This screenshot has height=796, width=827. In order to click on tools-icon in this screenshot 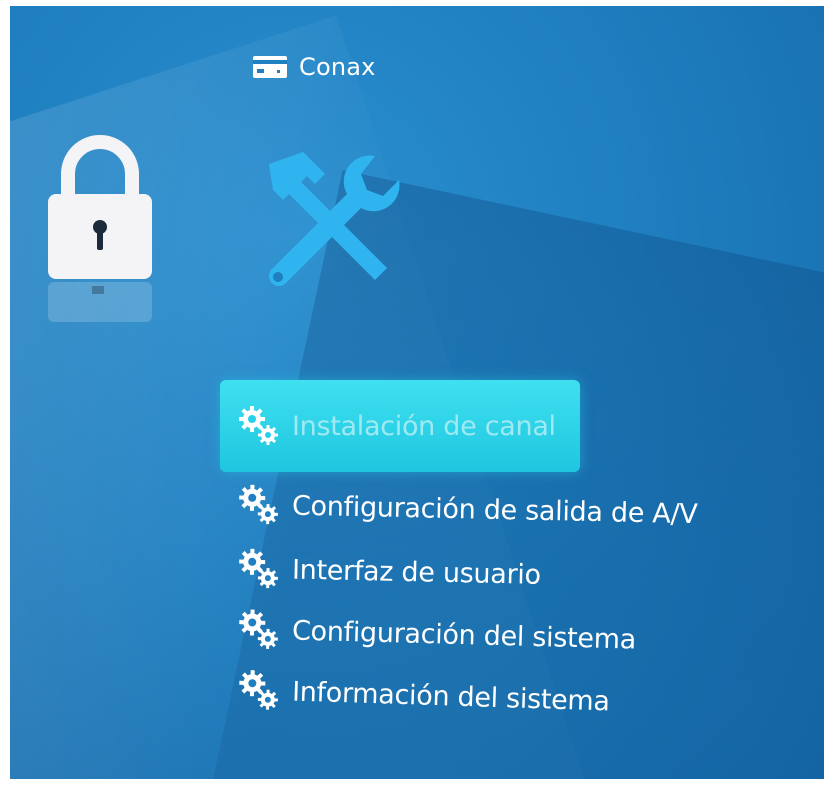, I will do `click(334, 219)`.